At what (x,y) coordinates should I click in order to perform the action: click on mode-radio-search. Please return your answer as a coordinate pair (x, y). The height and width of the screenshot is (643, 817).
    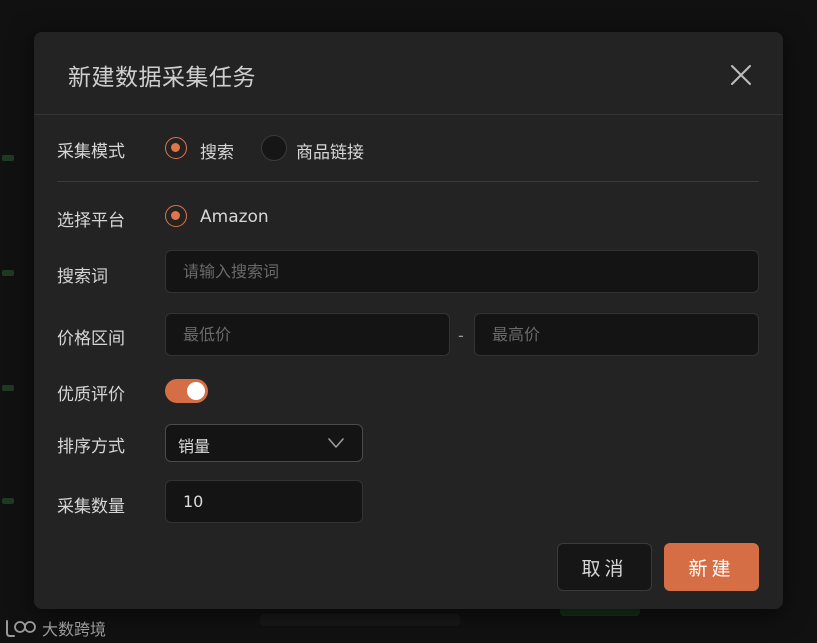
    Looking at the image, I should click on (176, 148).